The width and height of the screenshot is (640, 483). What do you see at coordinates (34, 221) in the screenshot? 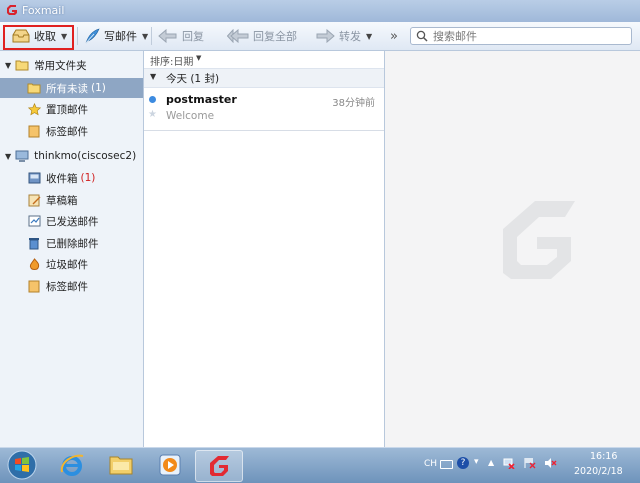
I see `sent-icon` at bounding box center [34, 221].